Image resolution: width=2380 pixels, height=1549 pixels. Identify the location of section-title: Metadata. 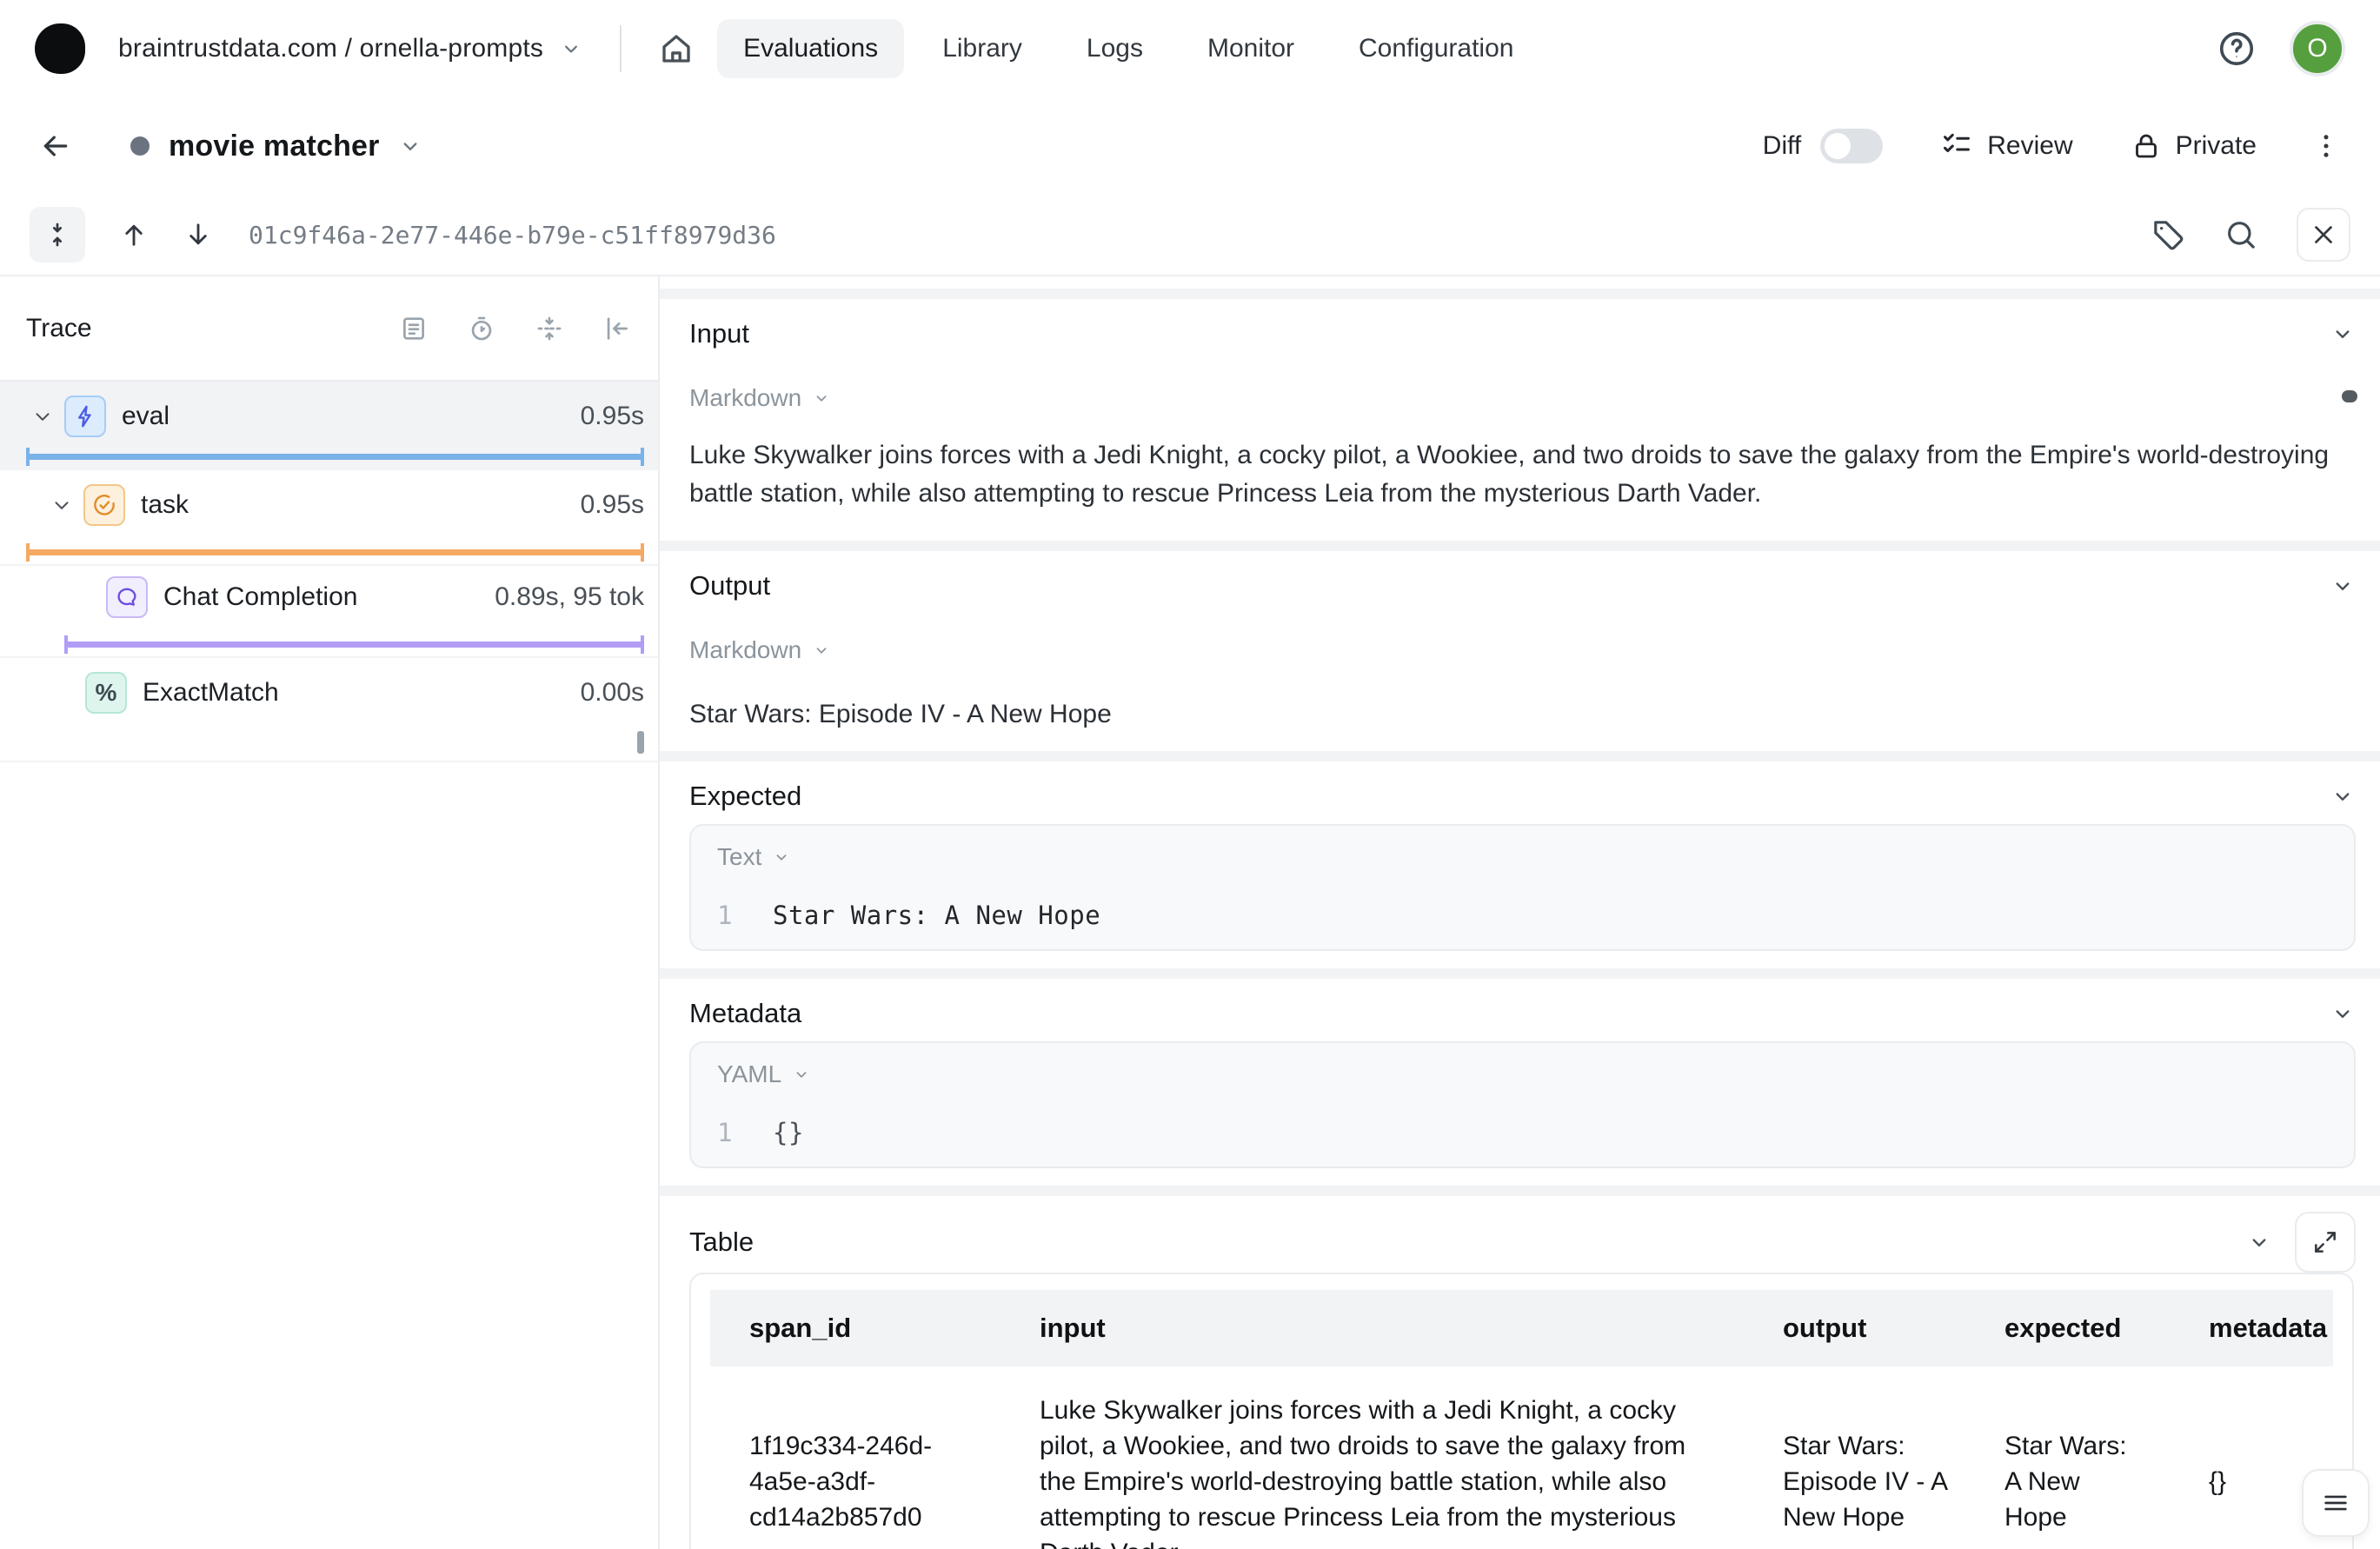
(745, 1013).